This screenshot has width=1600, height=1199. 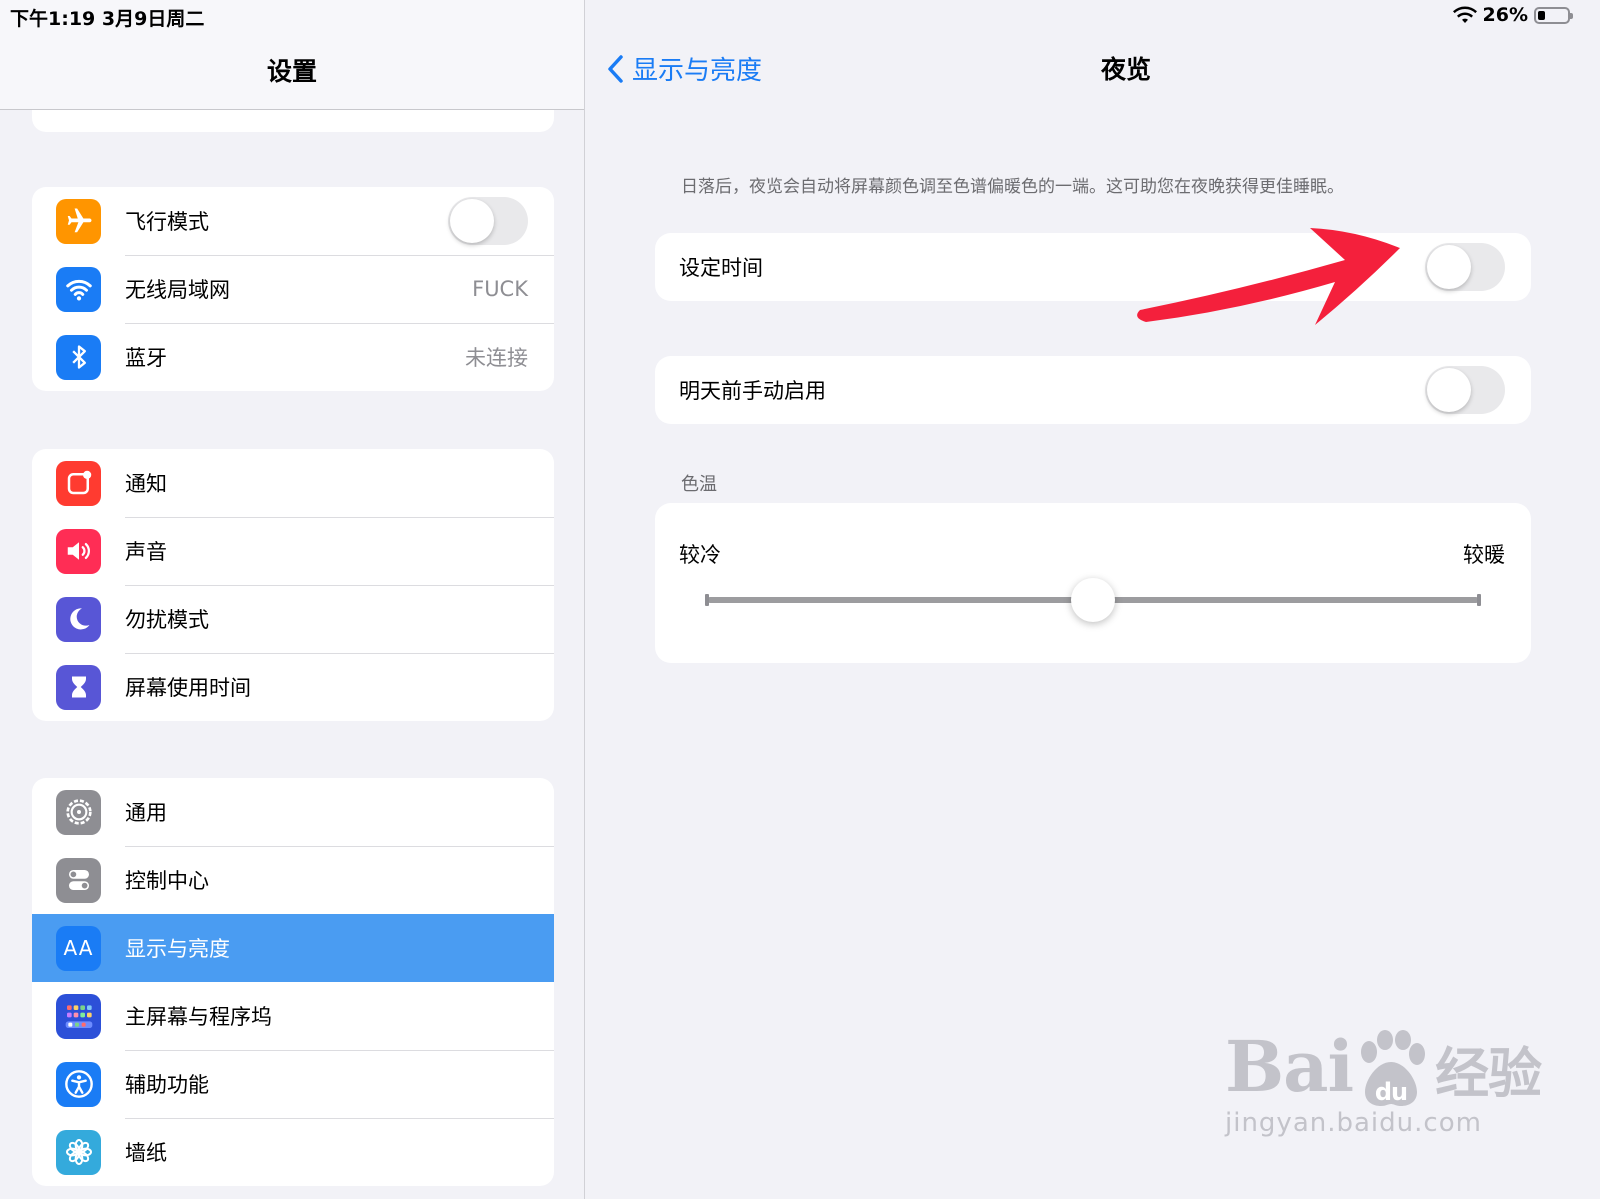 I want to click on sidebar-item-do-not-disturb: 勿扰模式, so click(x=293, y=619).